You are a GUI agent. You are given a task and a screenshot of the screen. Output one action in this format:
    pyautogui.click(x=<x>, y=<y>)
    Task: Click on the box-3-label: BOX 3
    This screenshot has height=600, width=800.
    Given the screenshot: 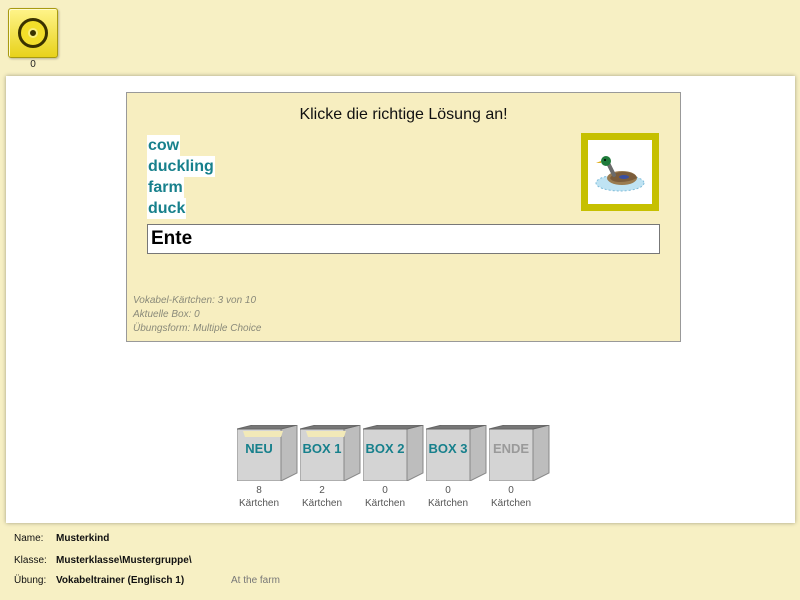 What is the action you would take?
    pyautogui.click(x=448, y=448)
    